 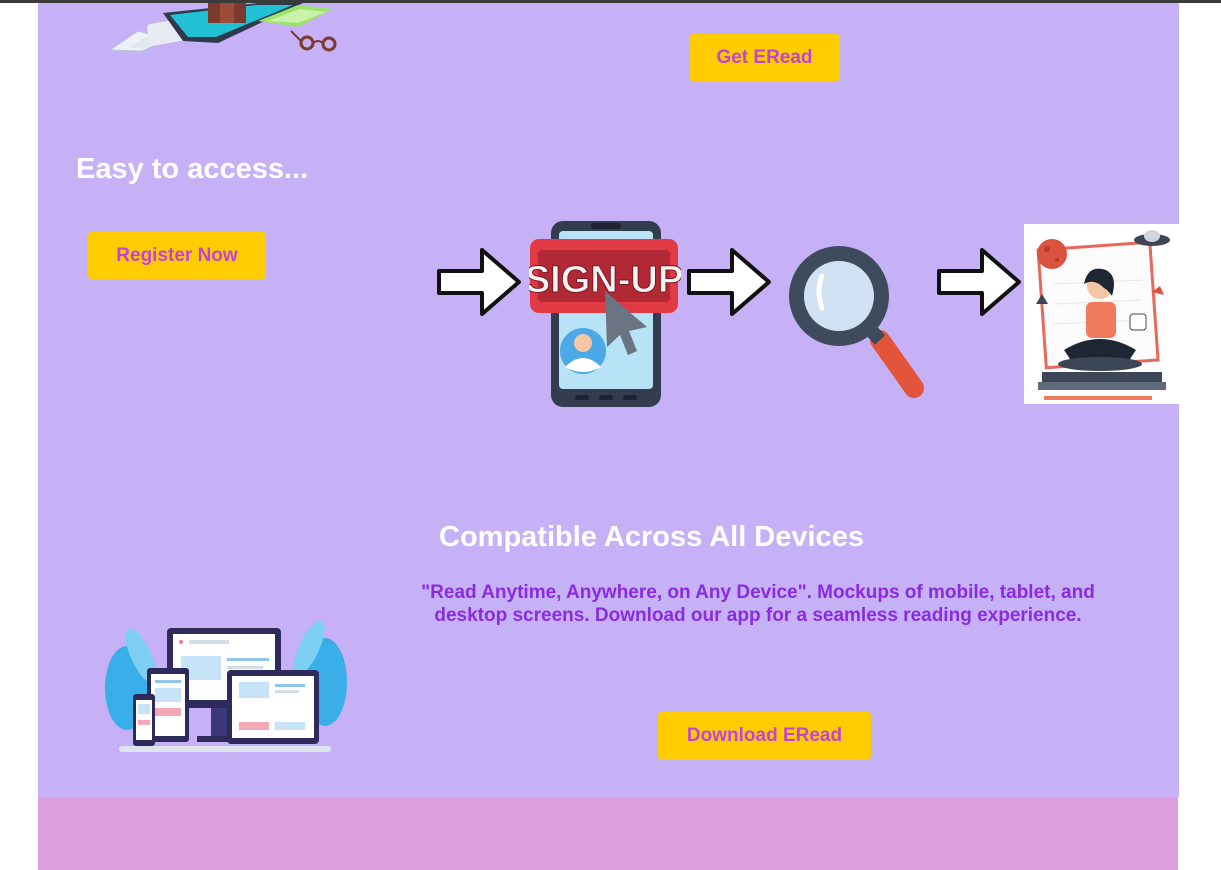 I want to click on devices-illustration-icon, so click(x=226, y=686).